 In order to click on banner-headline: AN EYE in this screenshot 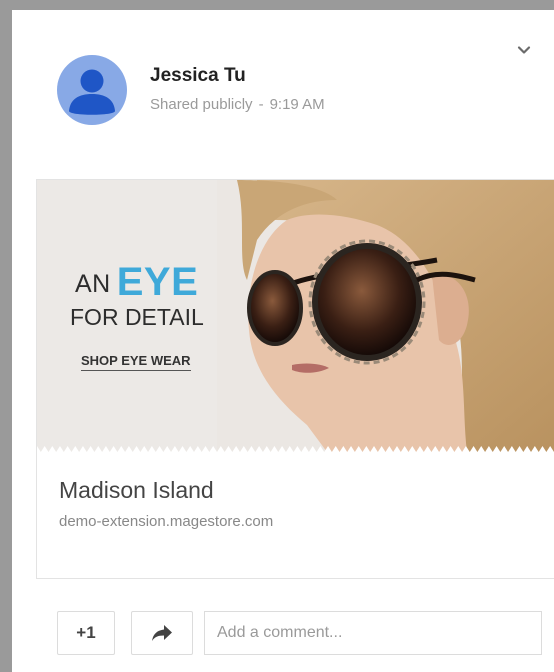, I will do `click(136, 282)`.